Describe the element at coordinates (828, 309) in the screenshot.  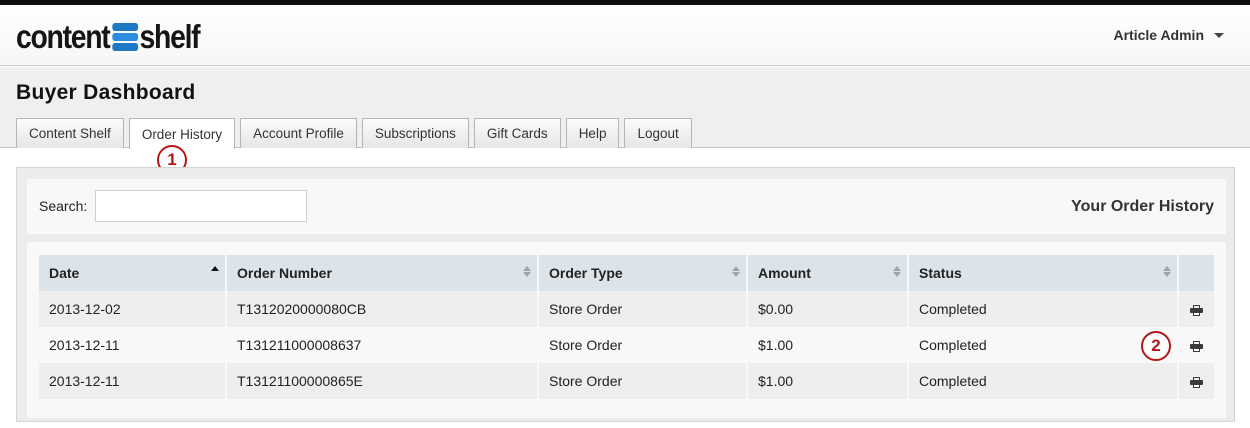
I see `cell-amount: $0.00` at that location.